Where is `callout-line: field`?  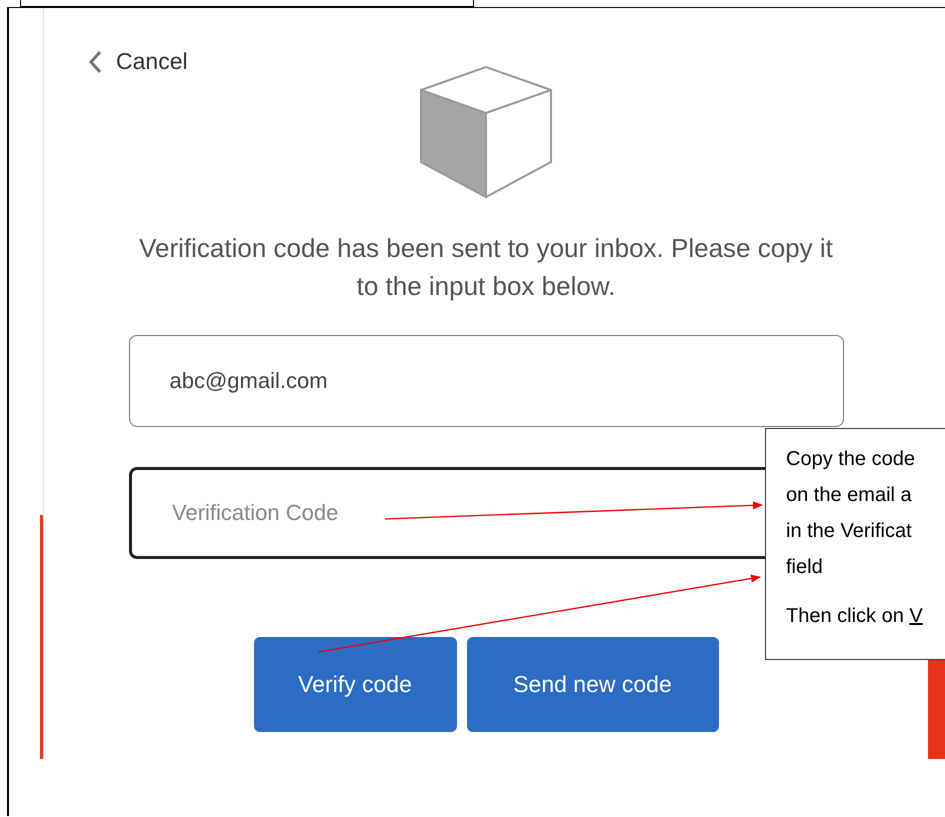
callout-line: field is located at coordinates (805, 567).